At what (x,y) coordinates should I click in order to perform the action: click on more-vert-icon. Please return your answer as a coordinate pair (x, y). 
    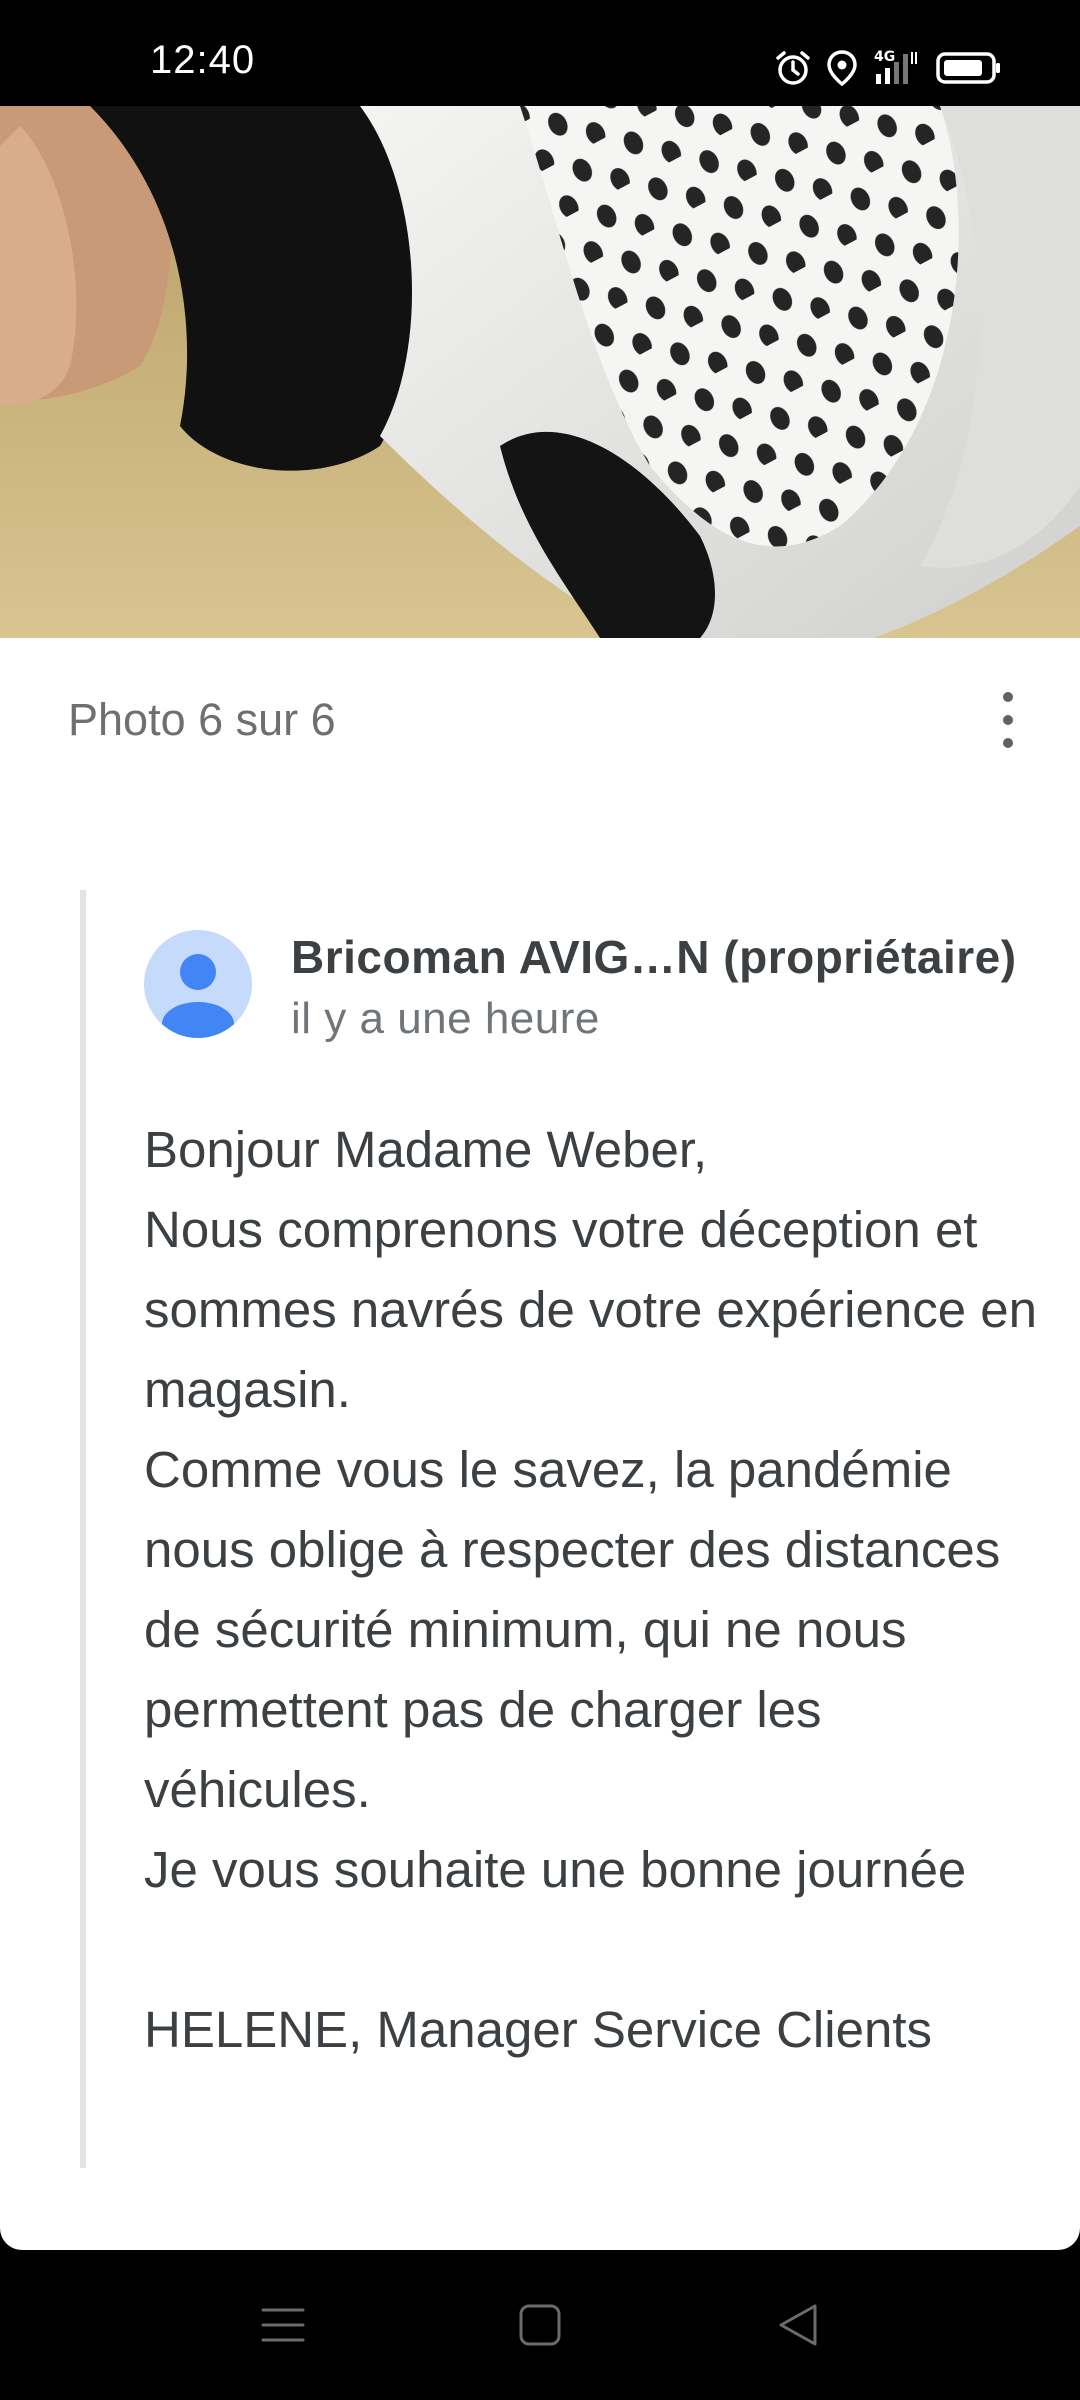
    Looking at the image, I should click on (1008, 720).